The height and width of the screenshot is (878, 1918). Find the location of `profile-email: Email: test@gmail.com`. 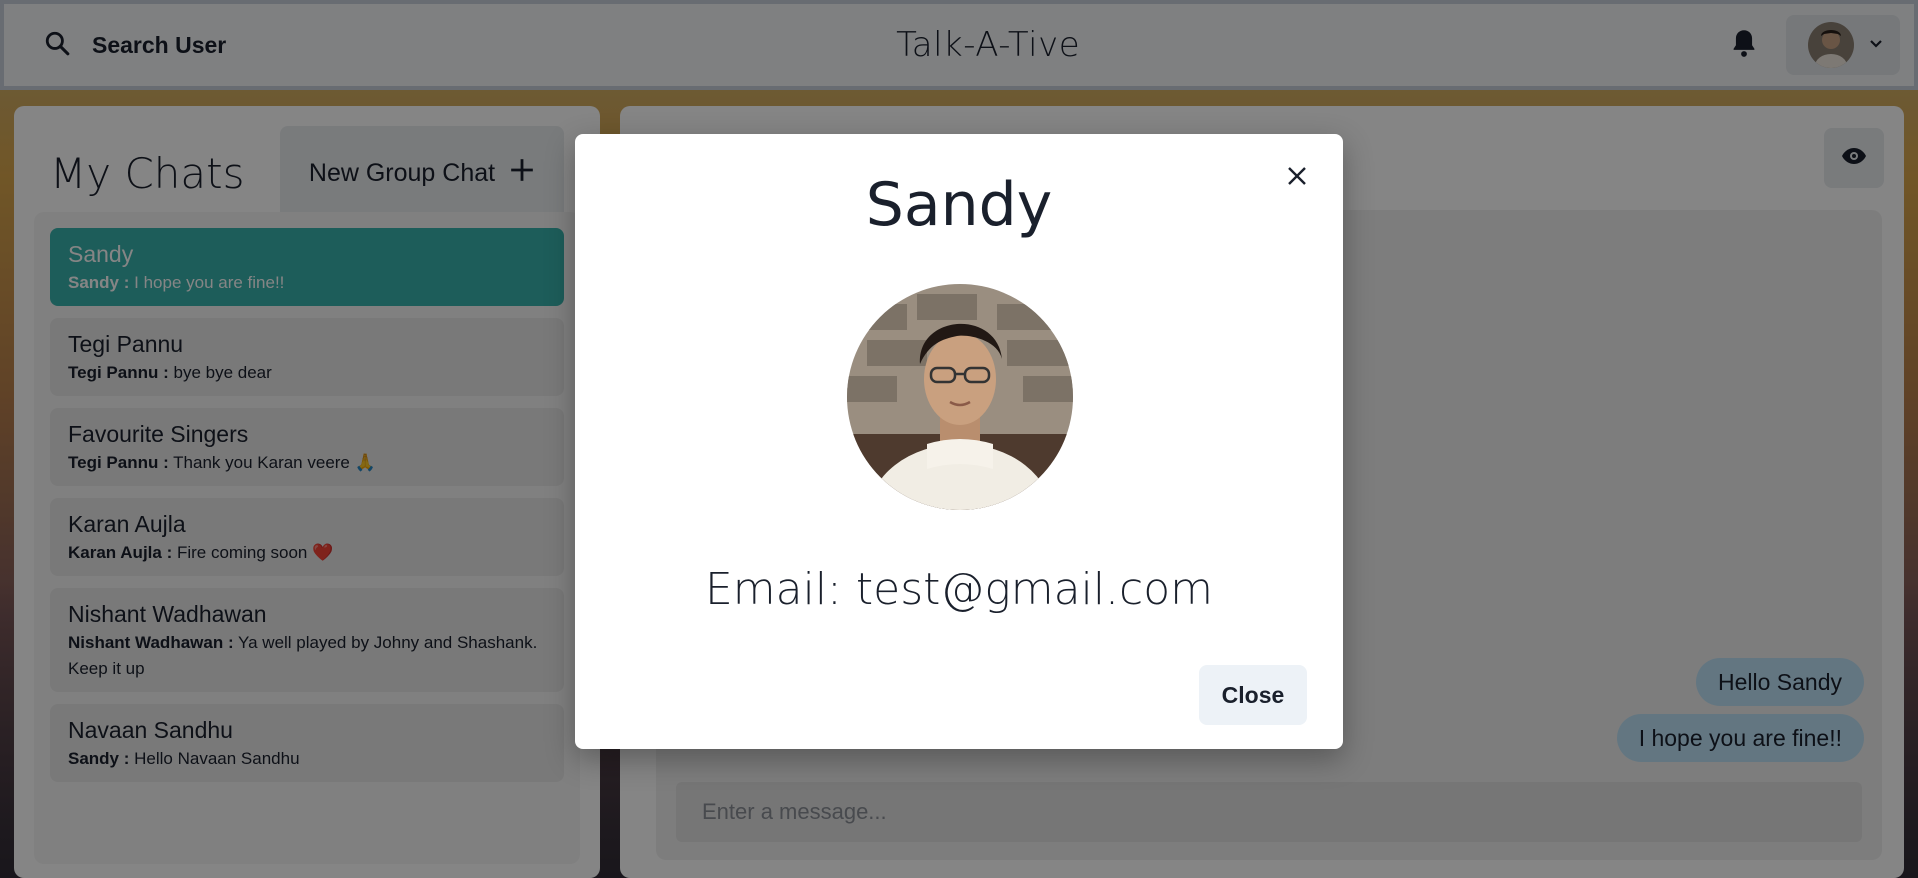

profile-email: Email: test@gmail.com is located at coordinates (959, 589).